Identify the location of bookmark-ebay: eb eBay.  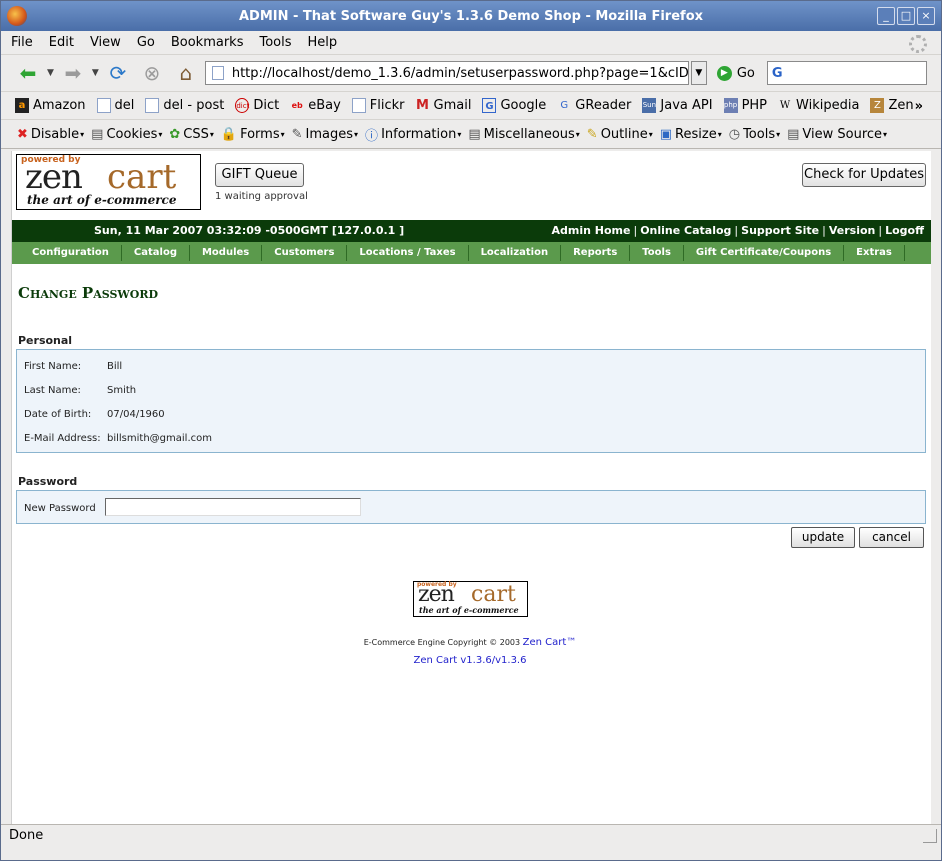
(315, 105).